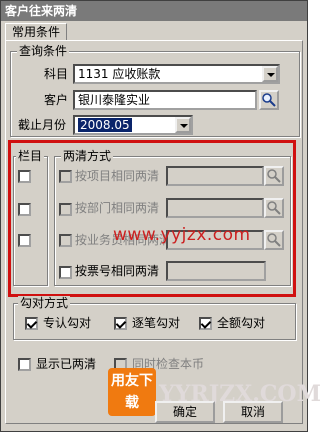  Describe the element at coordinates (36, 32) in the screenshot. I see `tab-common-conditions: 常用条件` at that location.